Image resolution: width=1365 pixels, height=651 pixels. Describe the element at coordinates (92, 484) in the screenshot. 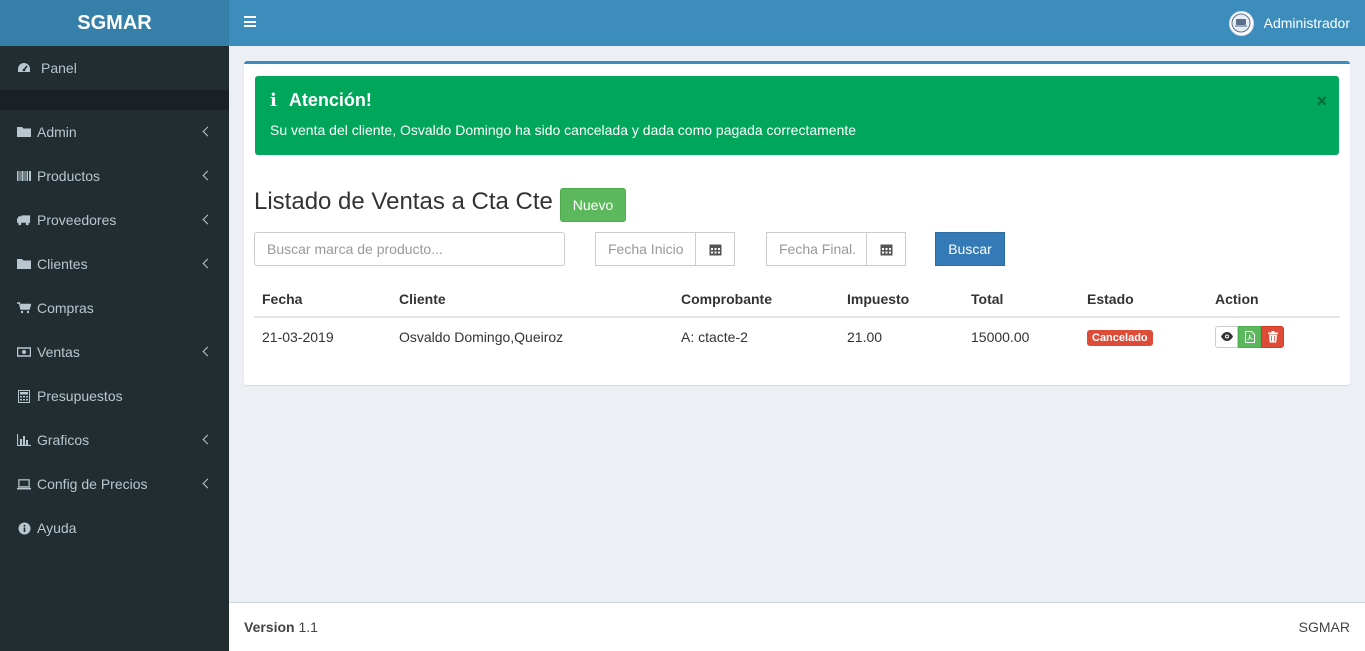

I see `sidebar-item-label: Config de Precios` at that location.